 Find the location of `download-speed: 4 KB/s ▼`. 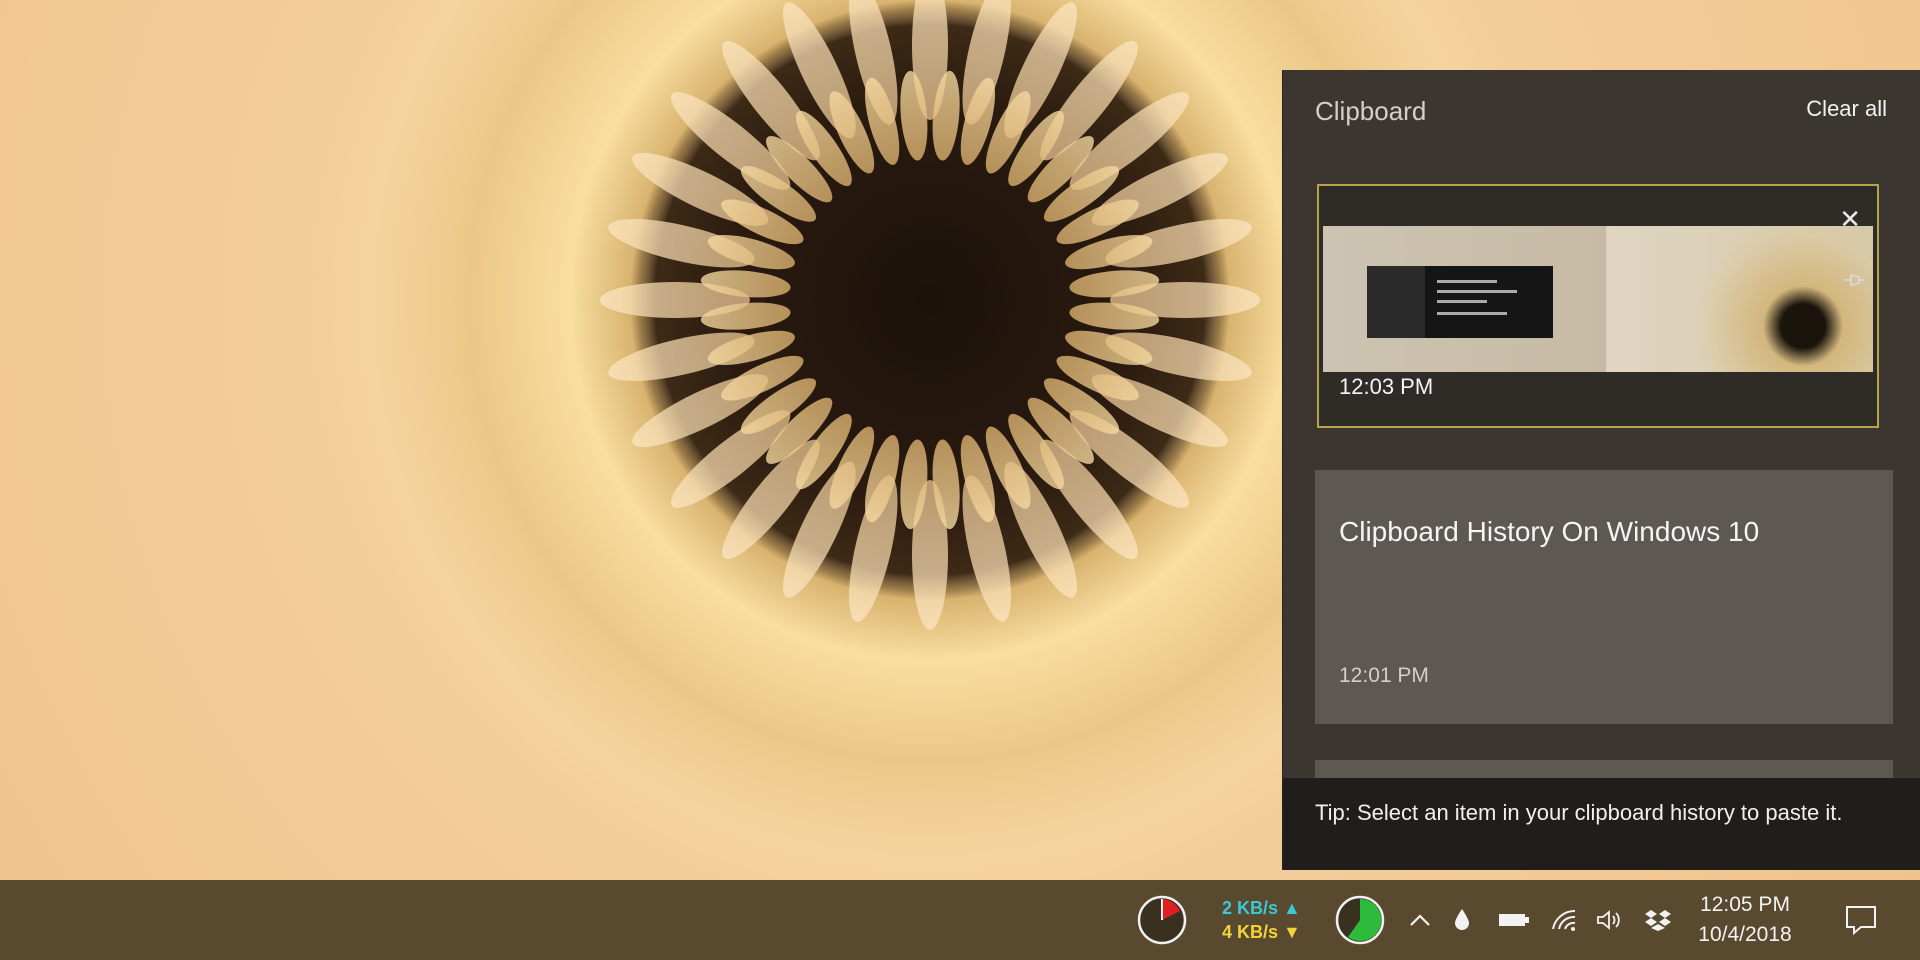

download-speed: 4 KB/s ▼ is located at coordinates (1261, 932).